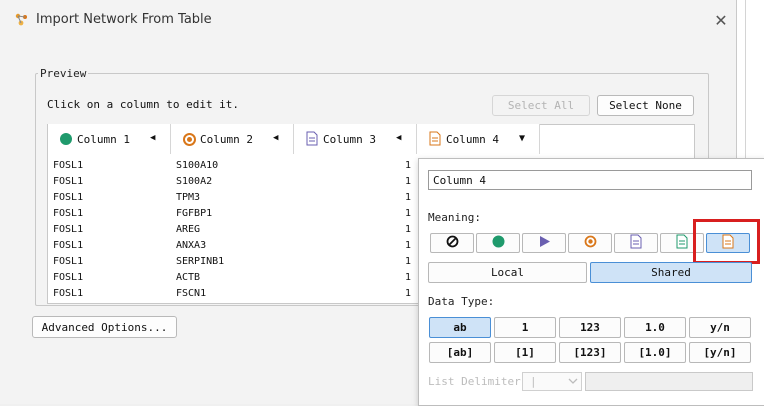 Image resolution: width=764 pixels, height=406 pixels. Describe the element at coordinates (655, 327) in the screenshot. I see `data-type-double-button: 1.0` at that location.